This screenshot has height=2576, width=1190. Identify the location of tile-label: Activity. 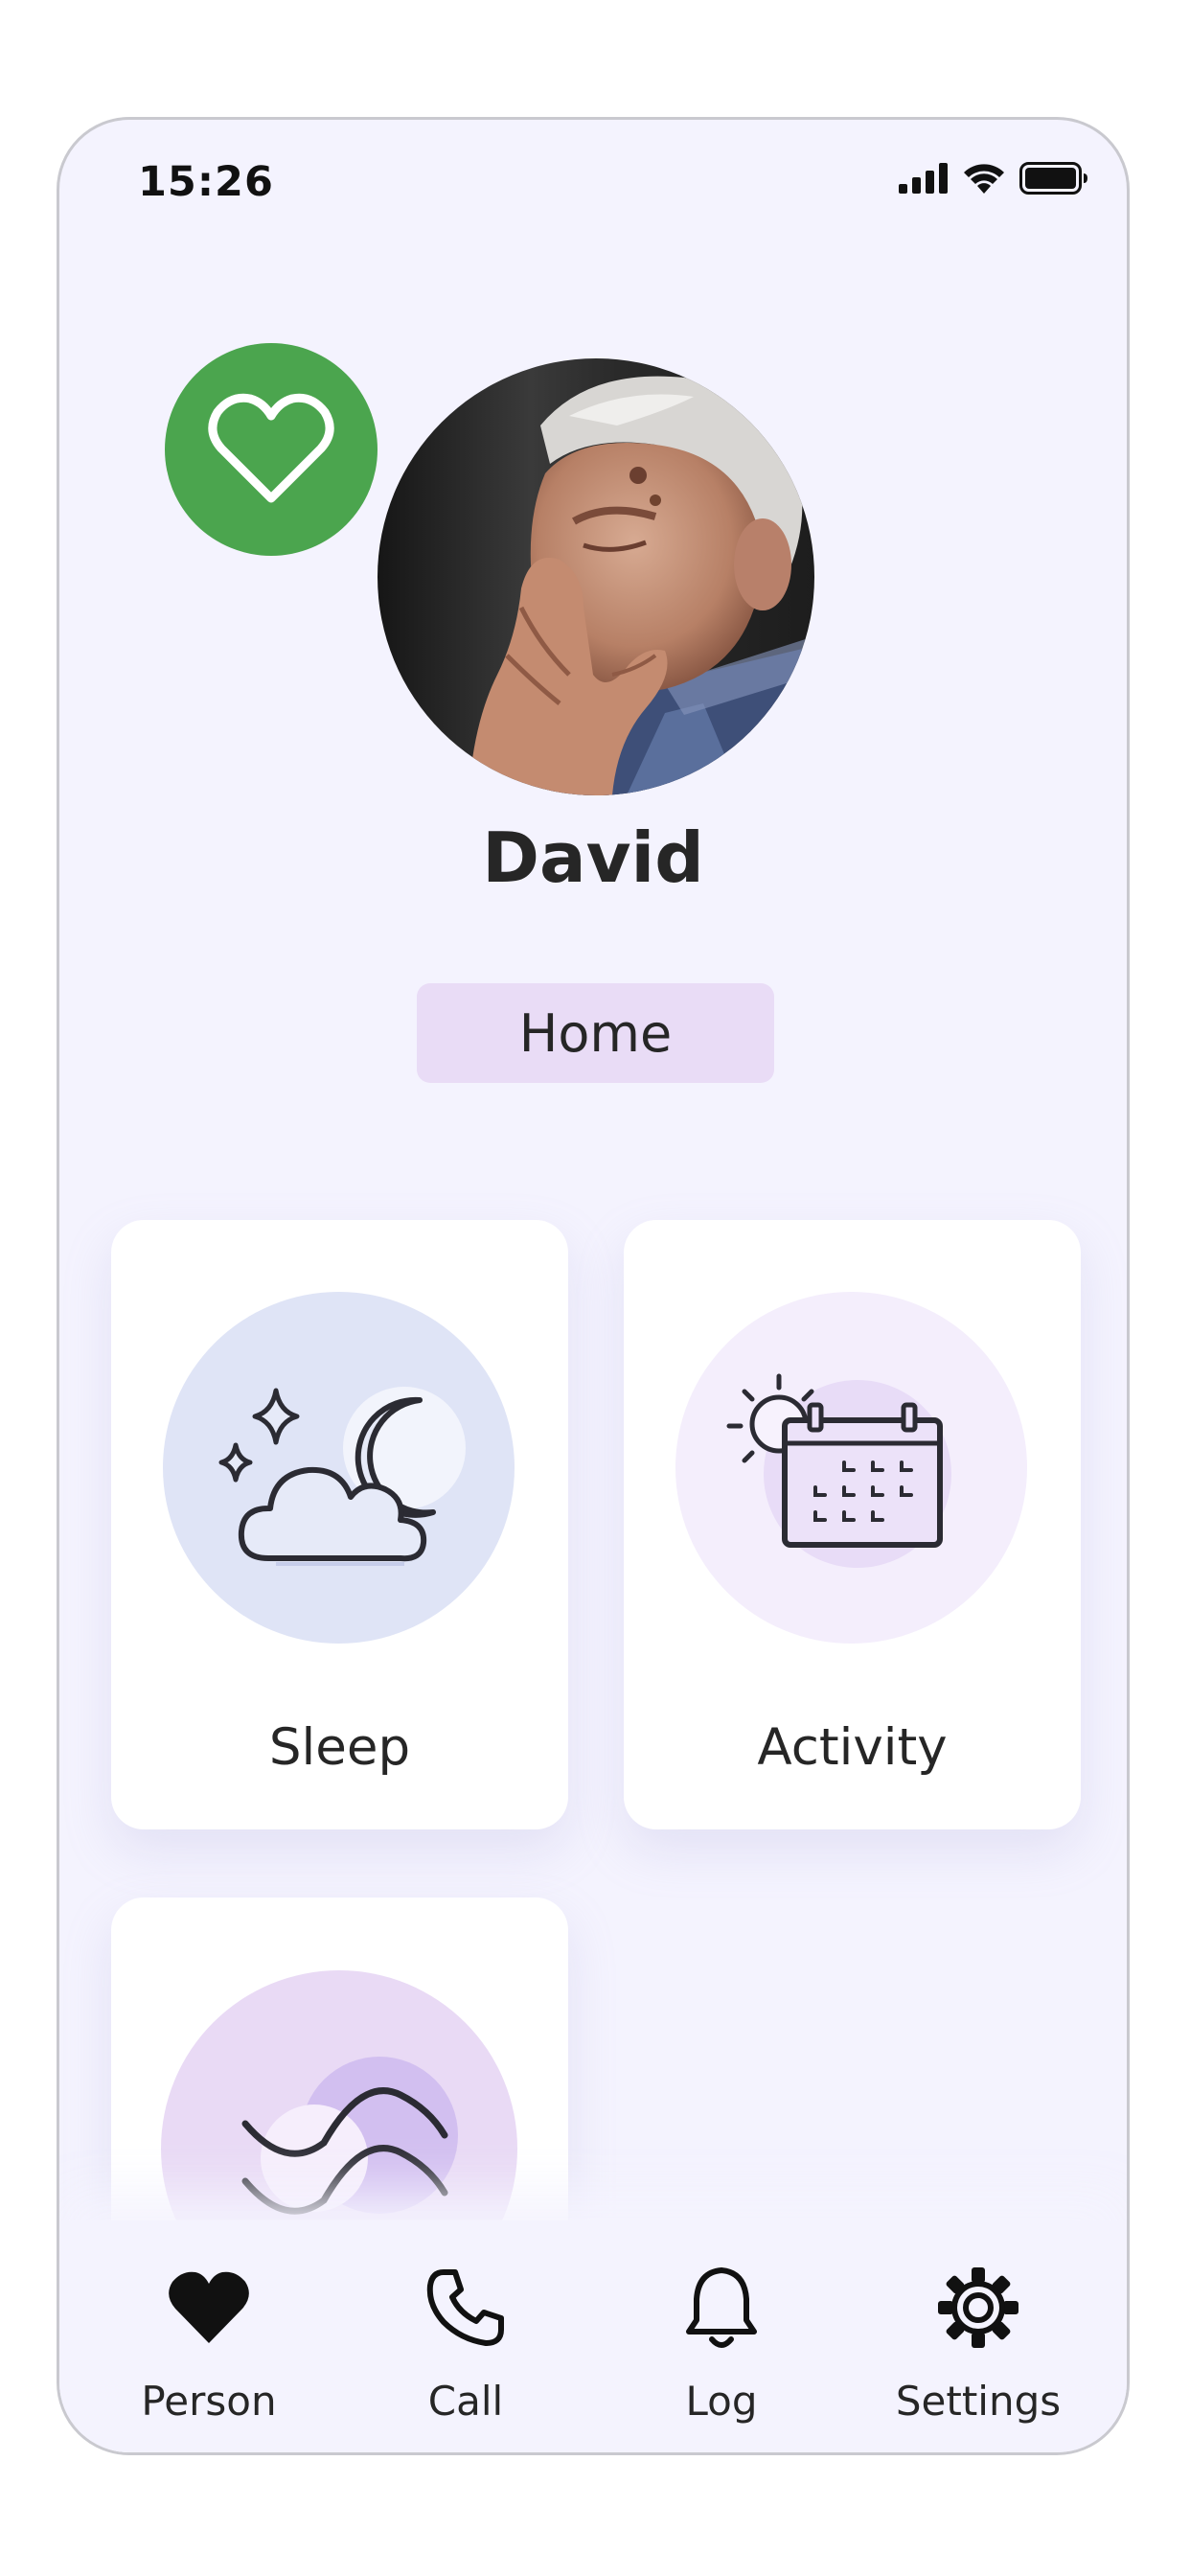
(853, 1747).